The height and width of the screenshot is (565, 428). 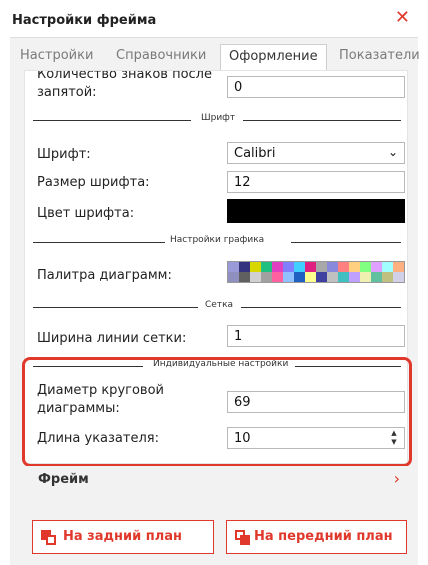 I want to click on tab-appearance: Оформление, so click(x=273, y=58).